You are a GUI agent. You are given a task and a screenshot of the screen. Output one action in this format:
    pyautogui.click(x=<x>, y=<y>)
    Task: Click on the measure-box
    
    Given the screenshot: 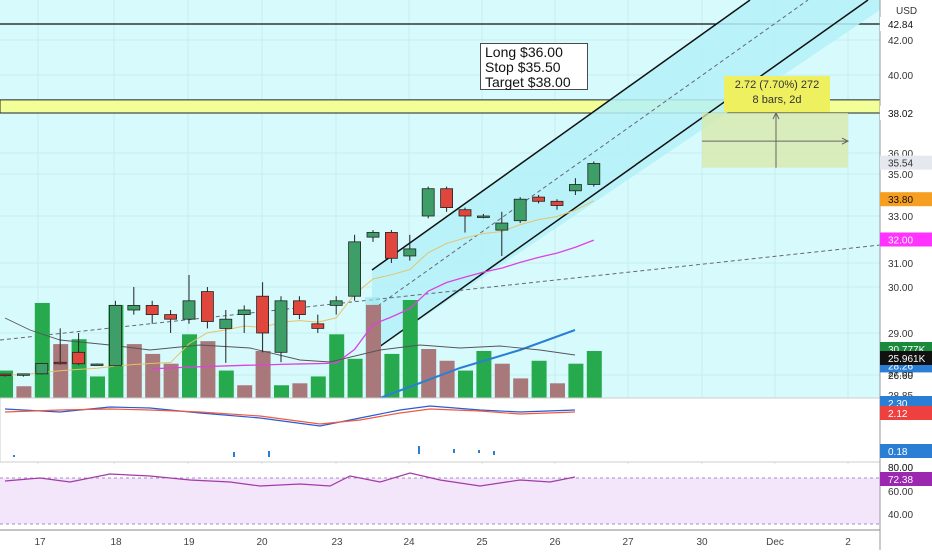 What is the action you would take?
    pyautogui.click(x=775, y=140)
    